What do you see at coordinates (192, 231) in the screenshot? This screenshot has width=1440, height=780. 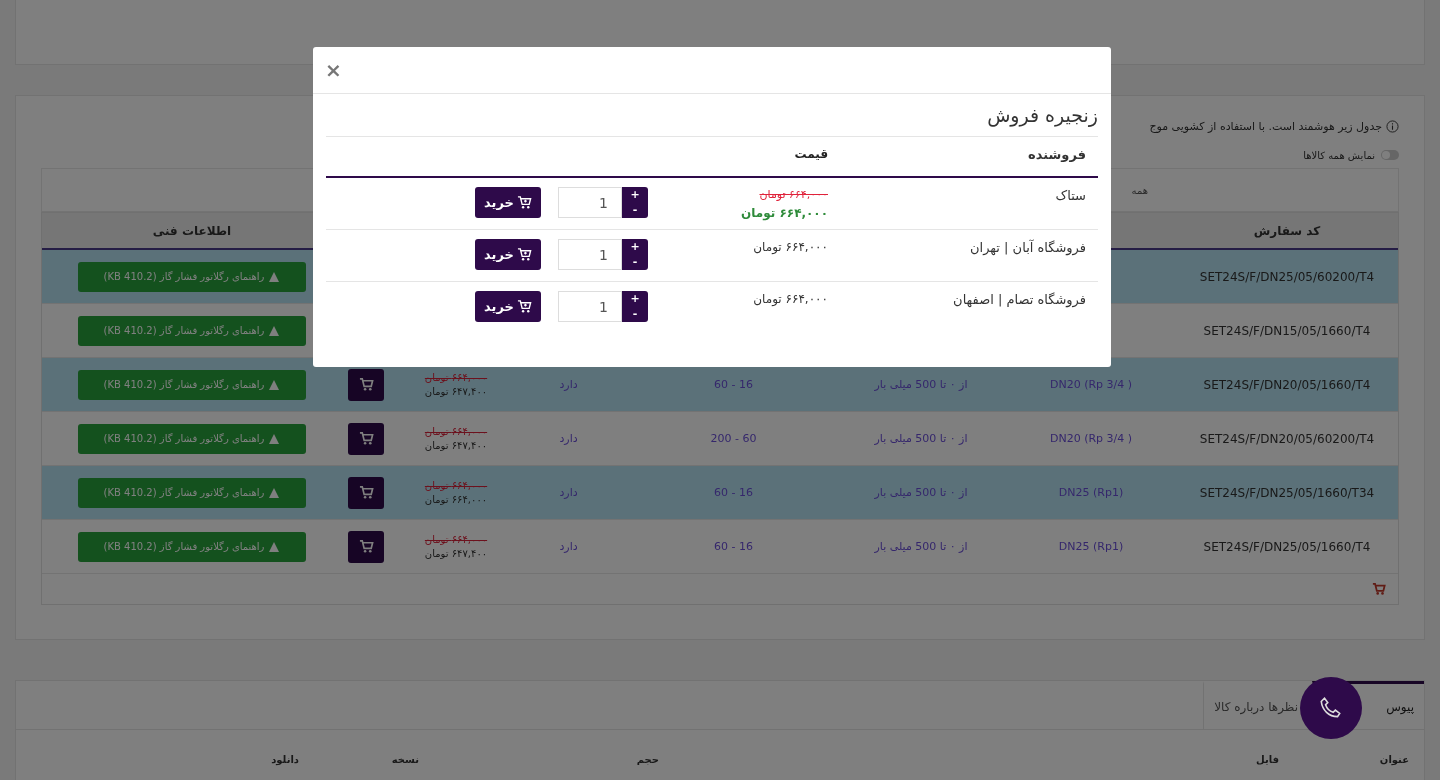 I see `column-header: اطلاعات فنی` at bounding box center [192, 231].